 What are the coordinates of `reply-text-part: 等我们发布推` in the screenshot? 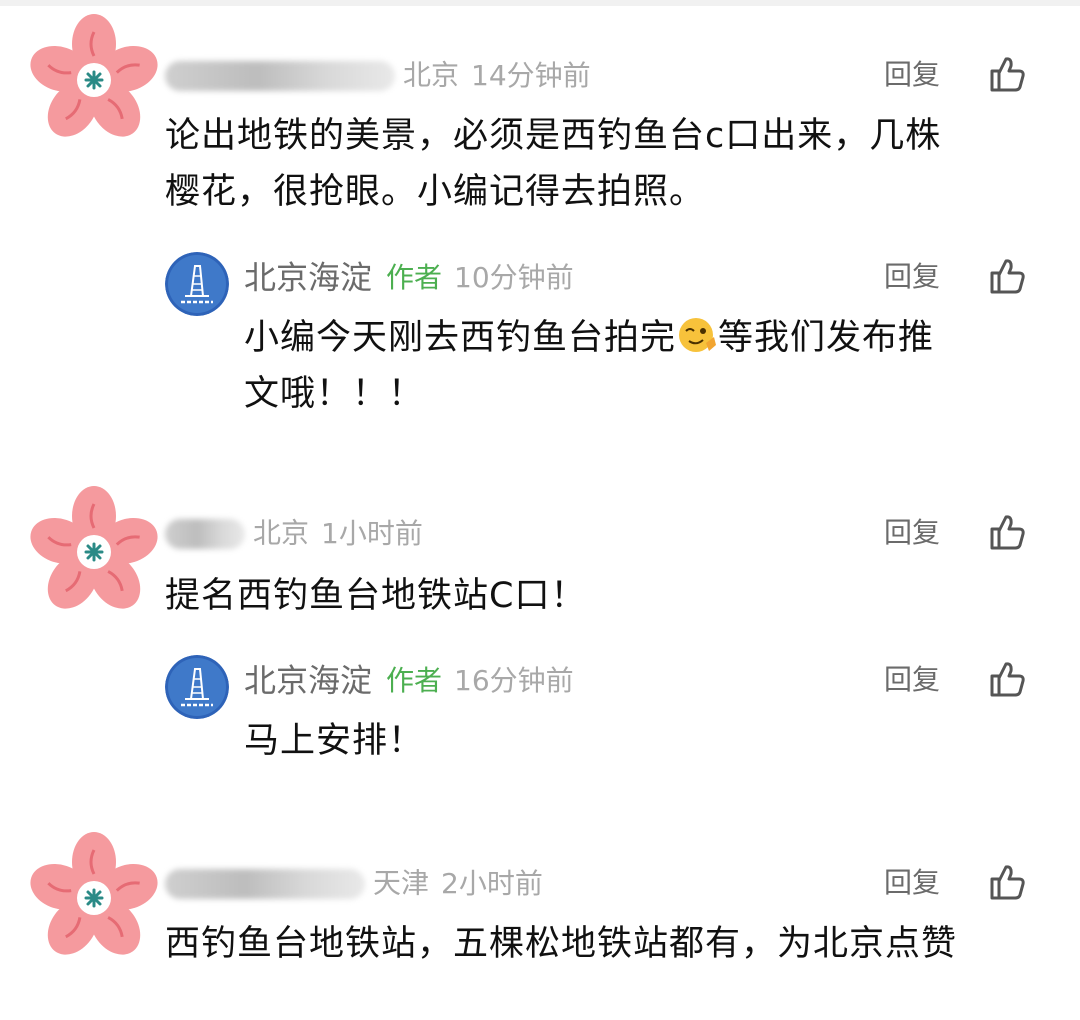 It's located at (826, 338).